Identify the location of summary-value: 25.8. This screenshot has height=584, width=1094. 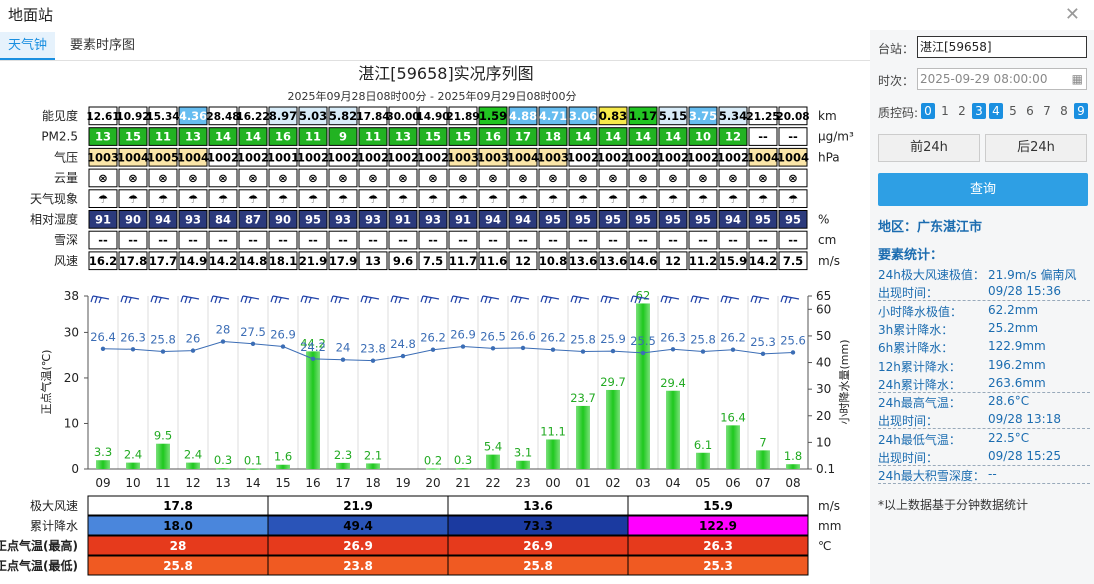
(538, 566).